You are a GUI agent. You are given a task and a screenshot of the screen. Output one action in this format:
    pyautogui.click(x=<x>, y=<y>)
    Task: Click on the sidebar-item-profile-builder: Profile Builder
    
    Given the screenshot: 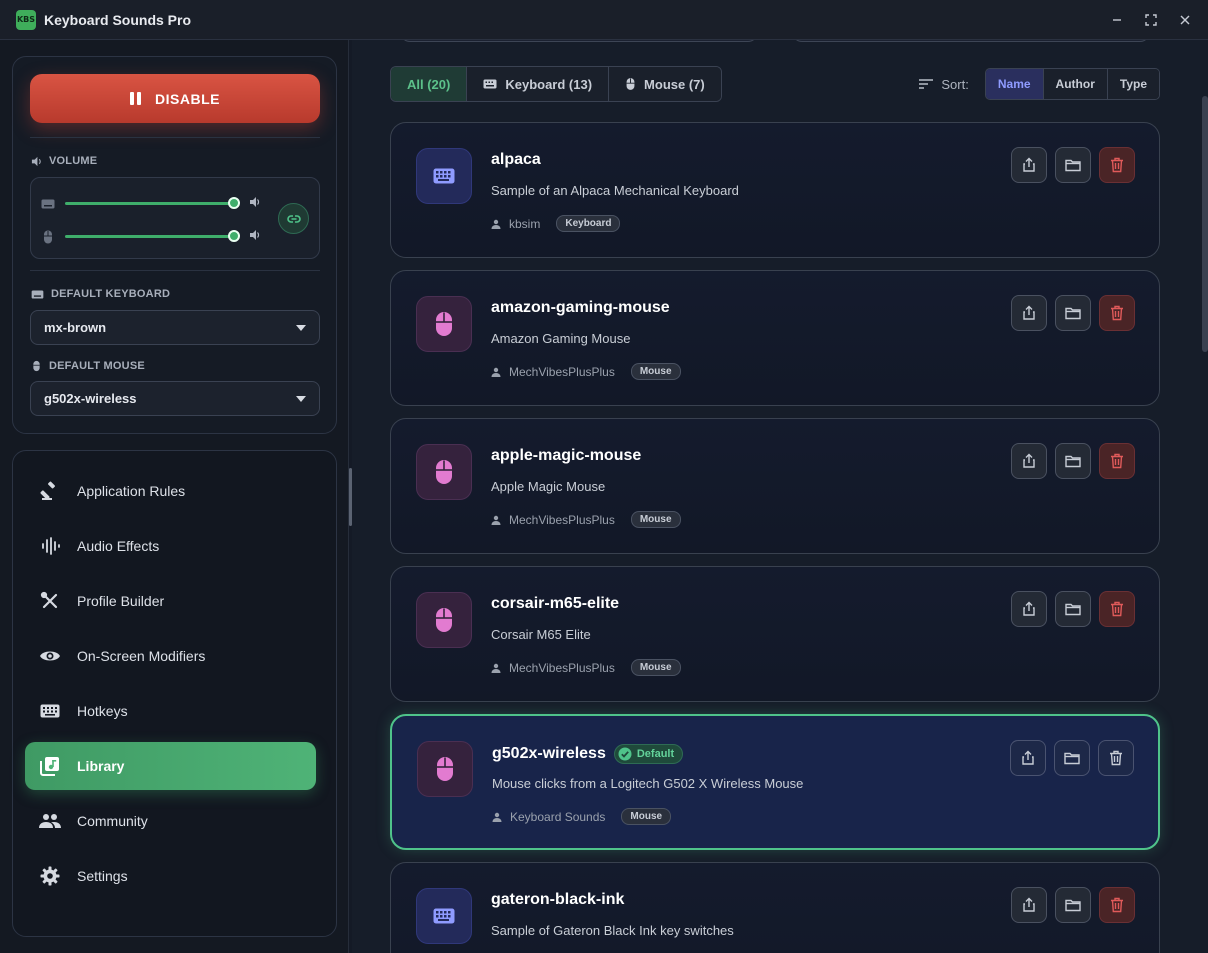 What is the action you would take?
    pyautogui.click(x=170, y=601)
    